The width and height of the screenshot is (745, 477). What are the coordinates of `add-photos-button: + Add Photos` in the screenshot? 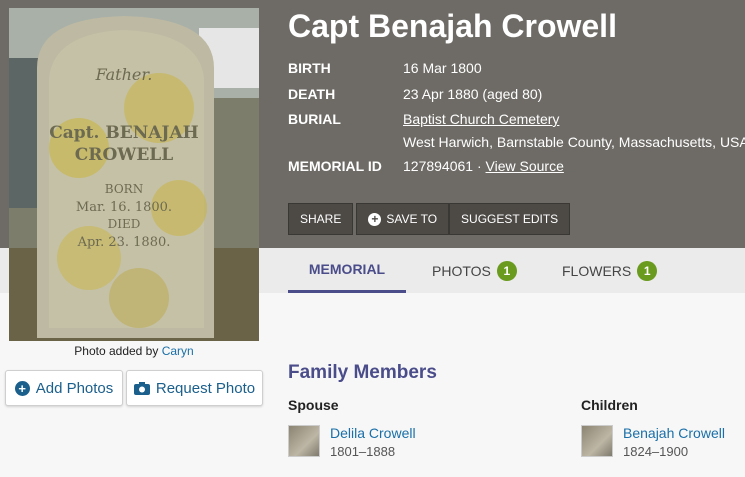 It's located at (64, 388).